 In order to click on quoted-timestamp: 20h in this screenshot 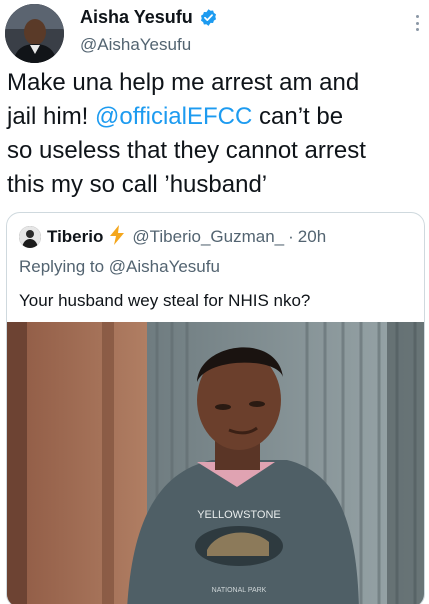, I will do `click(312, 237)`.